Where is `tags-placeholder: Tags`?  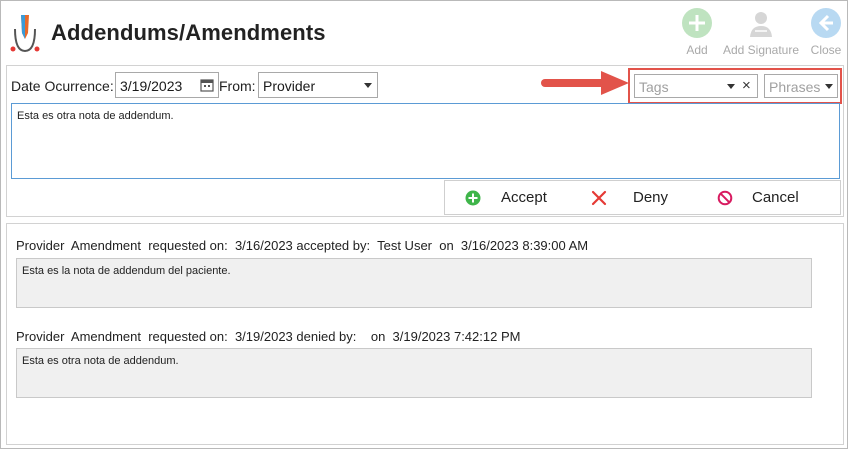 tags-placeholder: Tags is located at coordinates (654, 87).